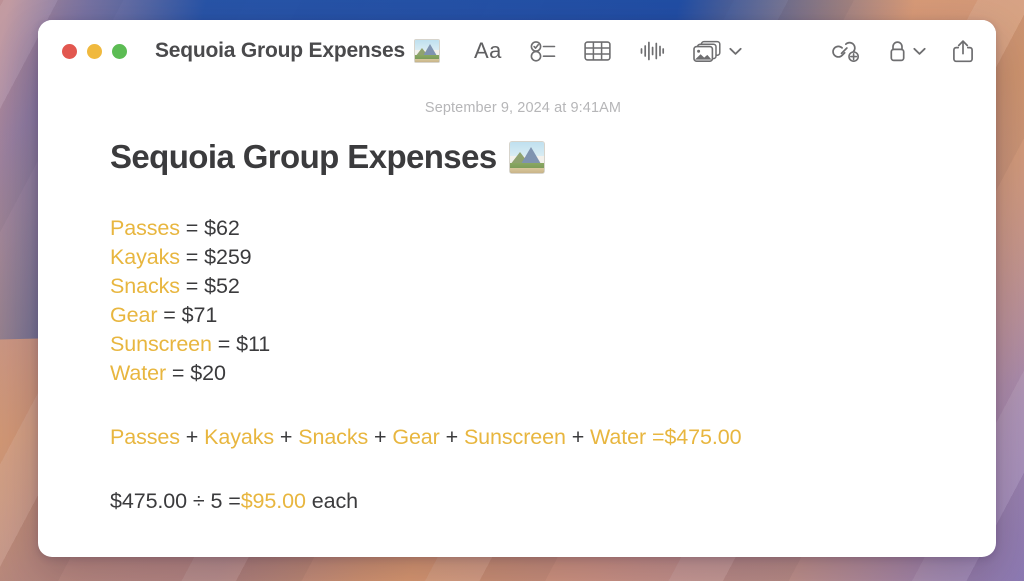 This screenshot has width=1024, height=581. I want to click on sum-total: $475.00, so click(703, 437).